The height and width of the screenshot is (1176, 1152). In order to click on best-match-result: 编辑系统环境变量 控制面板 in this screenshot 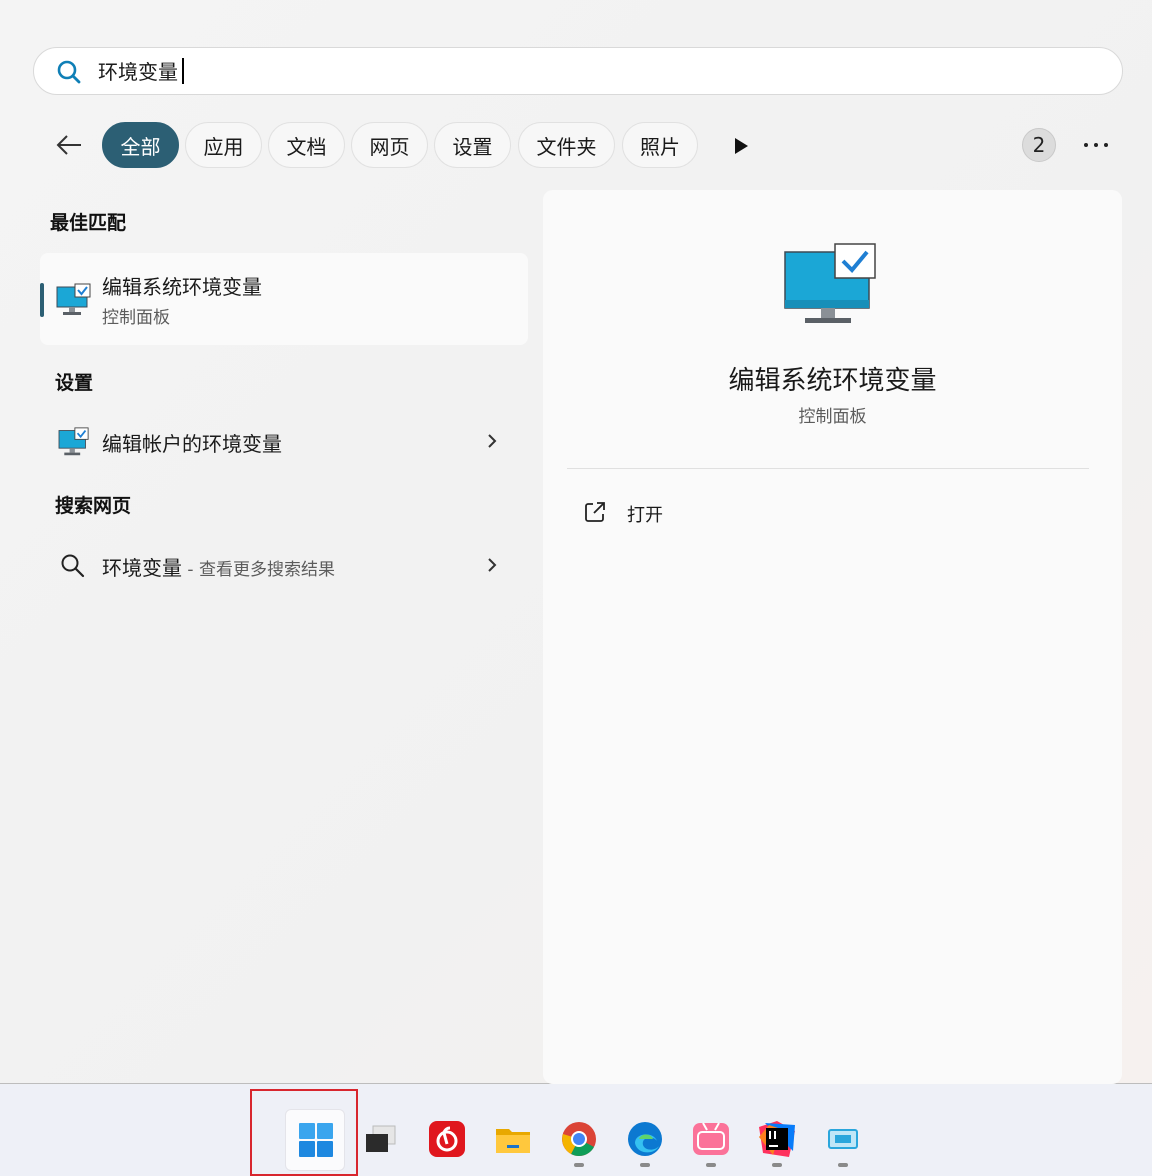, I will do `click(284, 299)`.